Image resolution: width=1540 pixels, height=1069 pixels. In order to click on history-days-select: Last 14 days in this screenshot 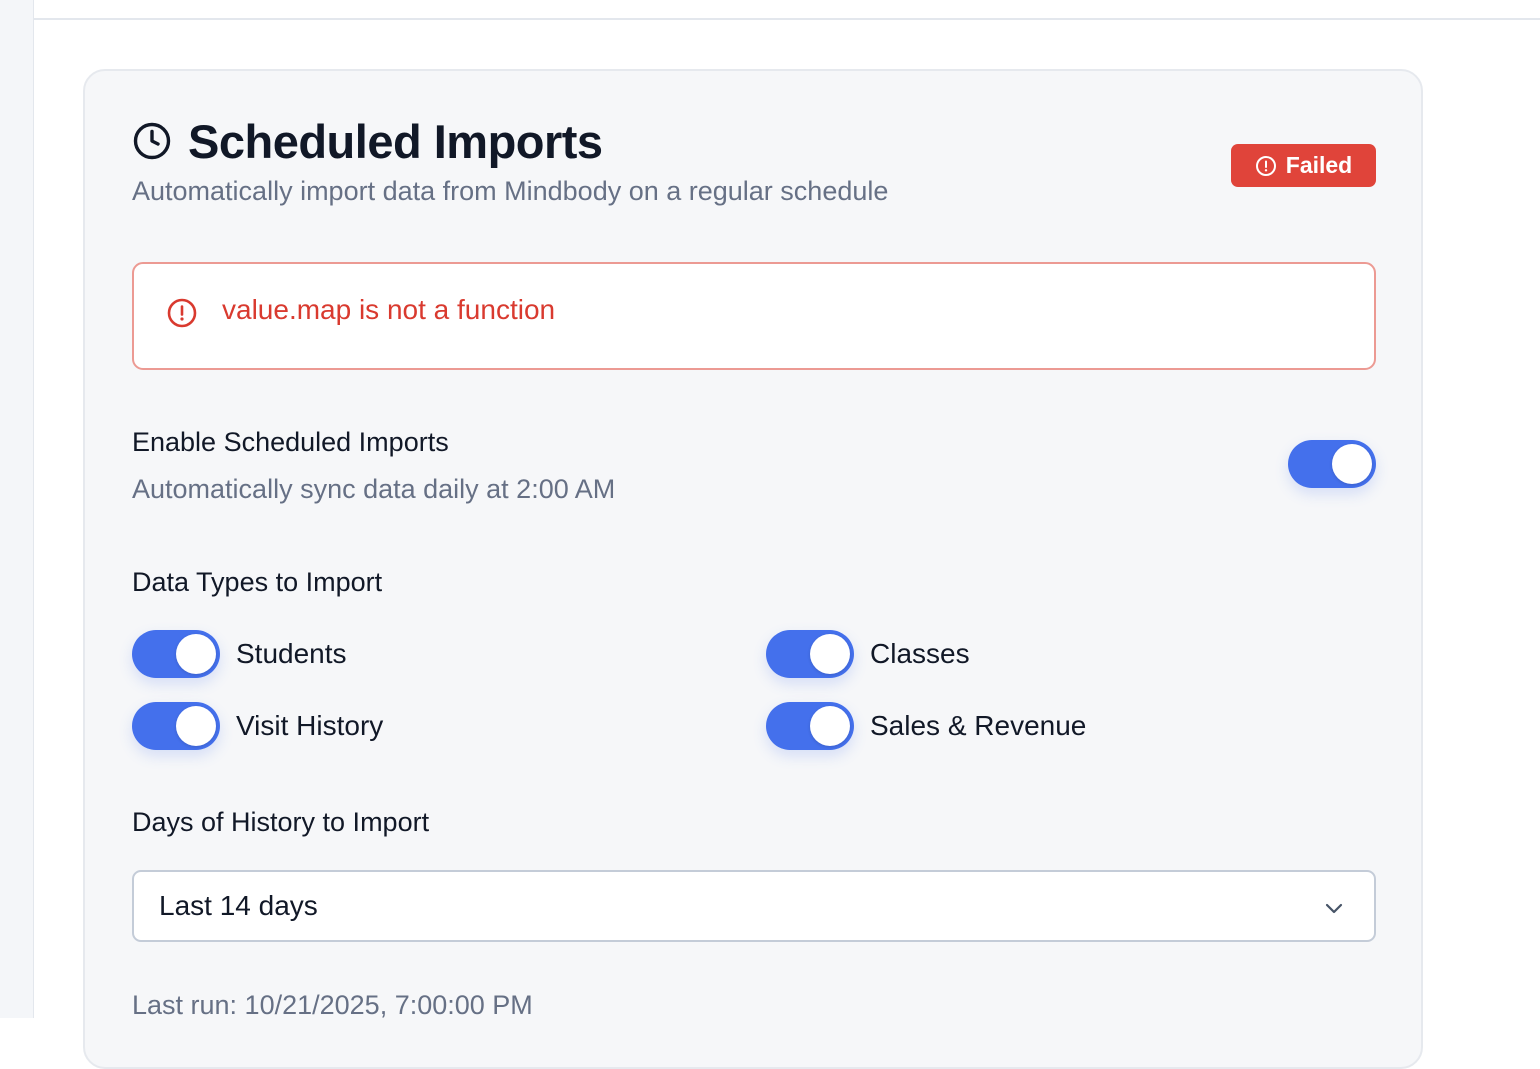, I will do `click(754, 906)`.